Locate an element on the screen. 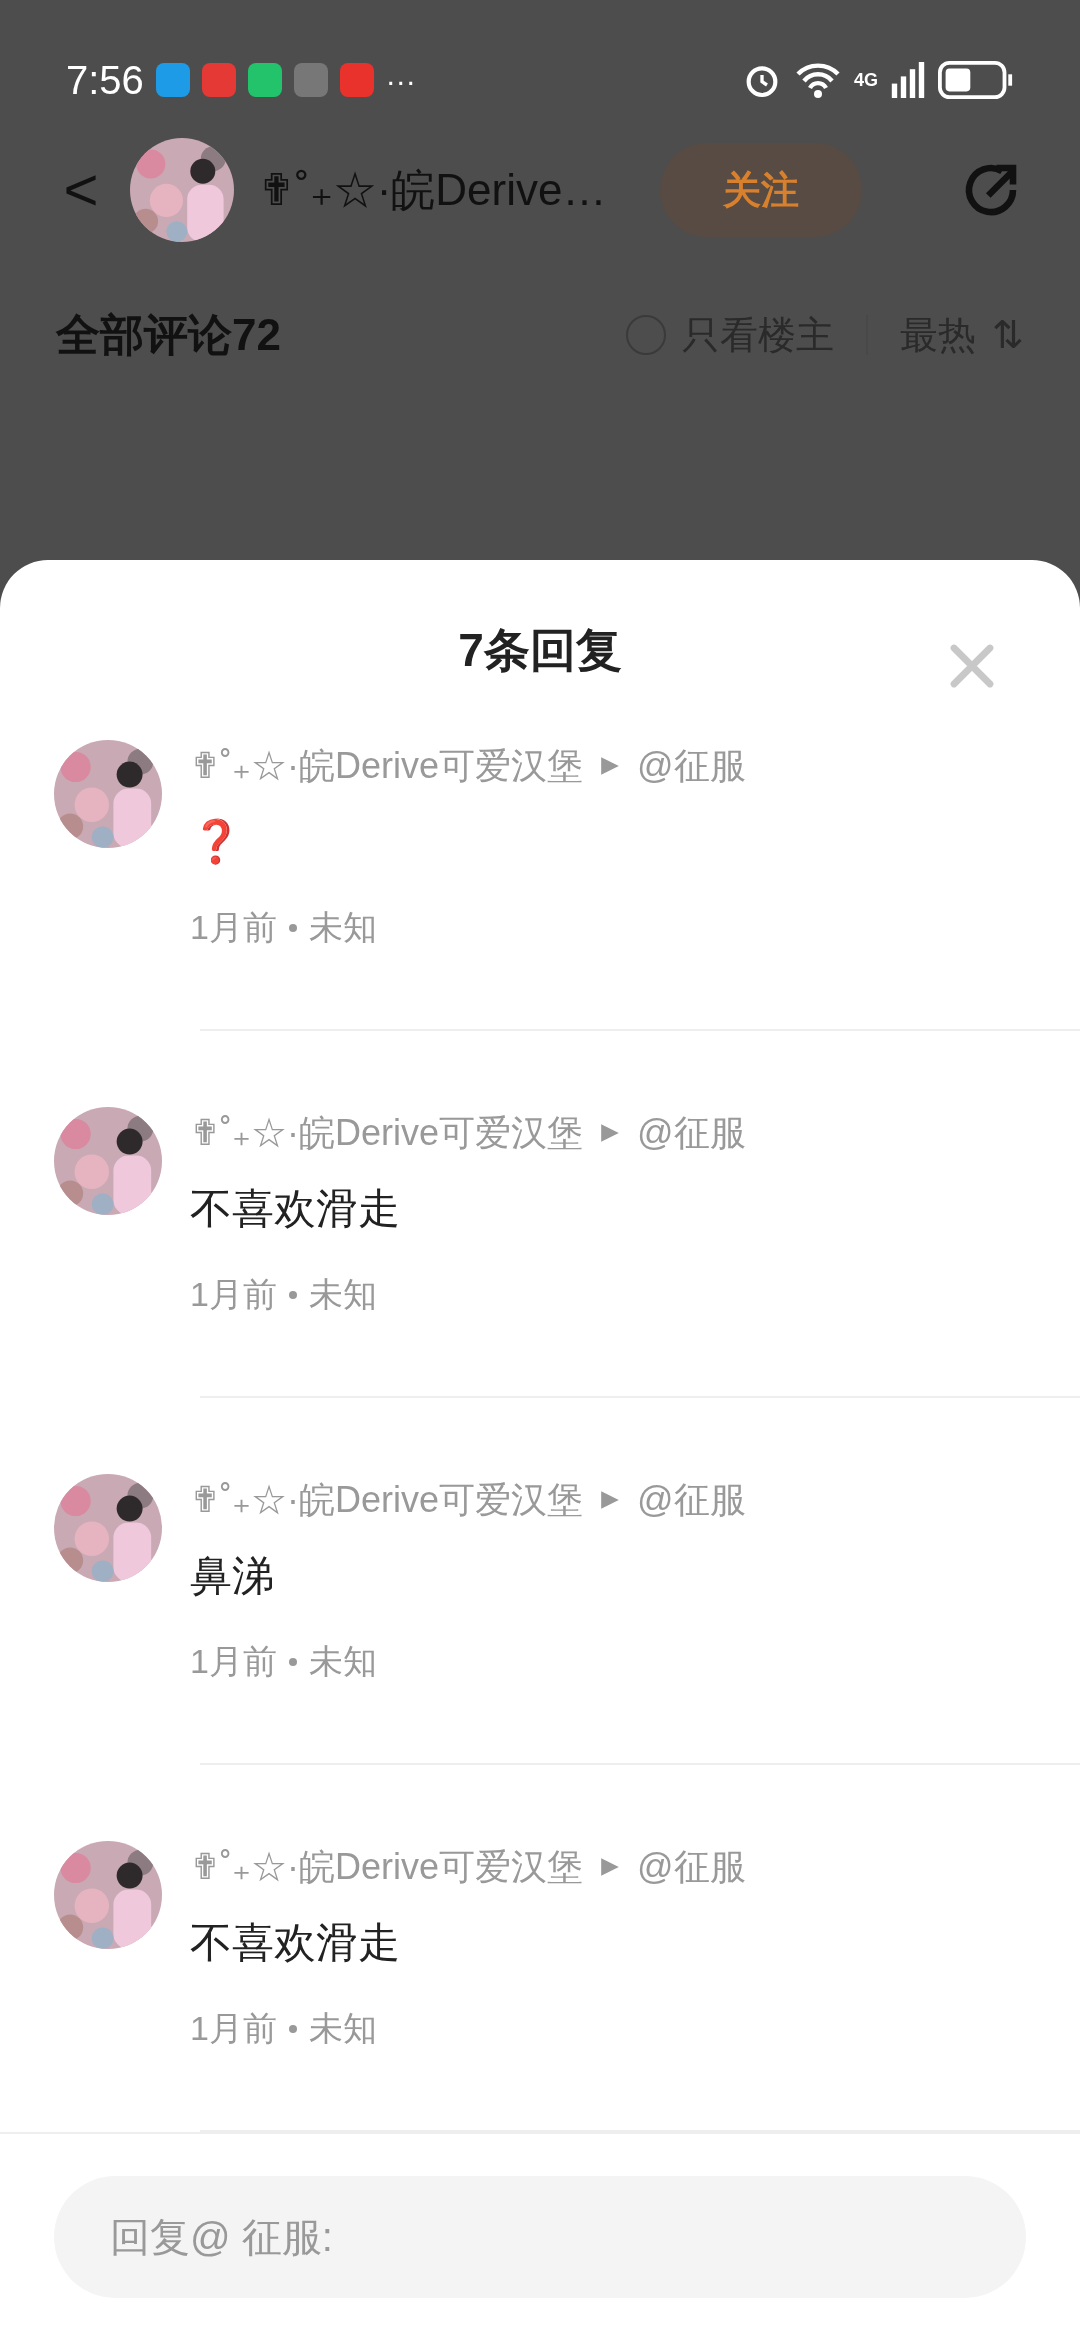 The image size is (1080, 2340). back-button: < is located at coordinates (81, 190).